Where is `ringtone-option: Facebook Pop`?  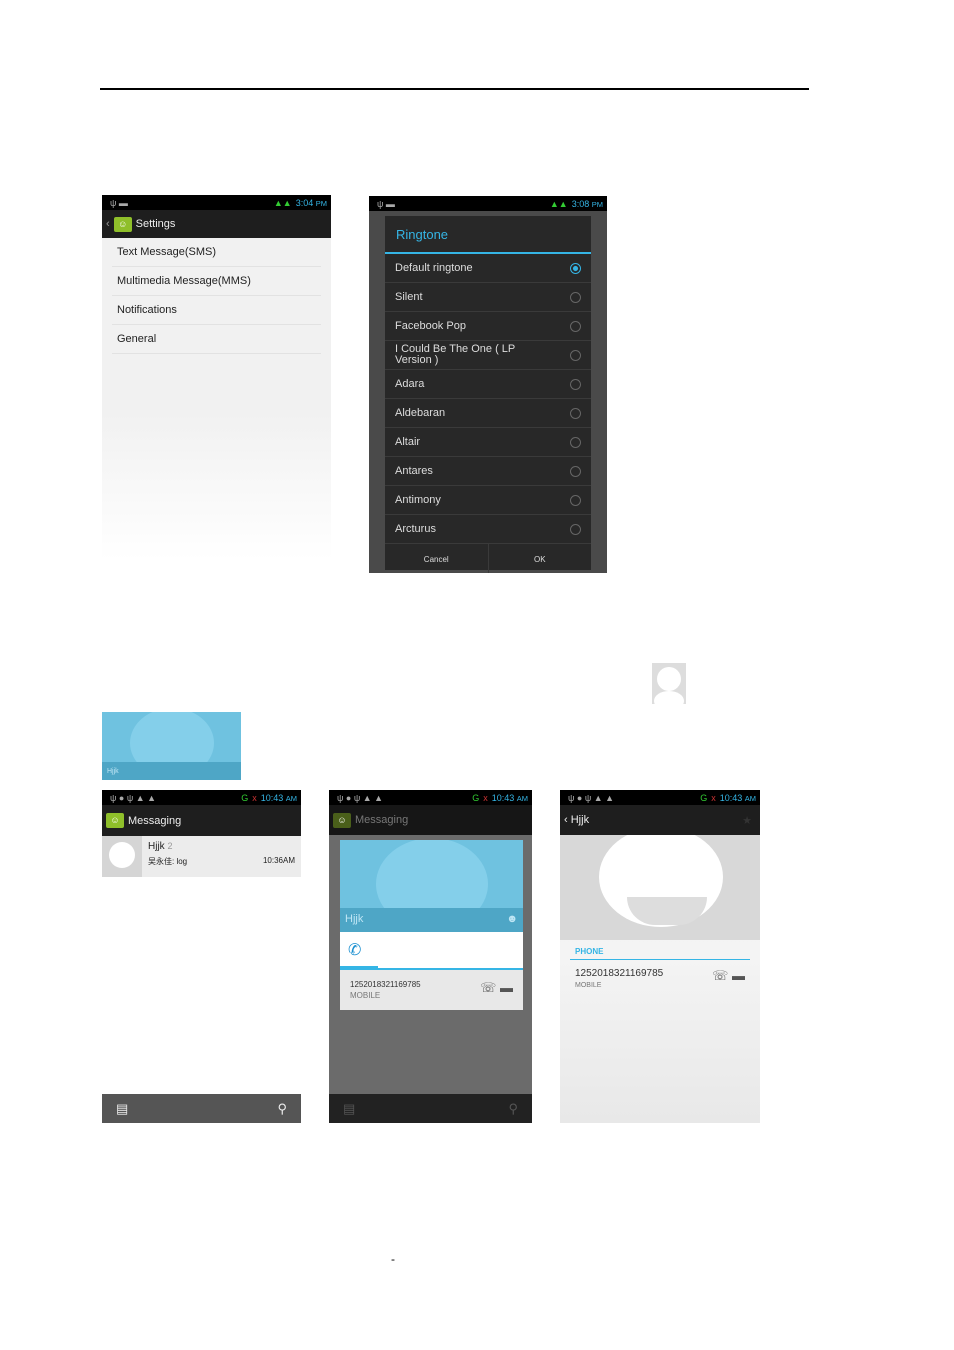 ringtone-option: Facebook Pop is located at coordinates (488, 326).